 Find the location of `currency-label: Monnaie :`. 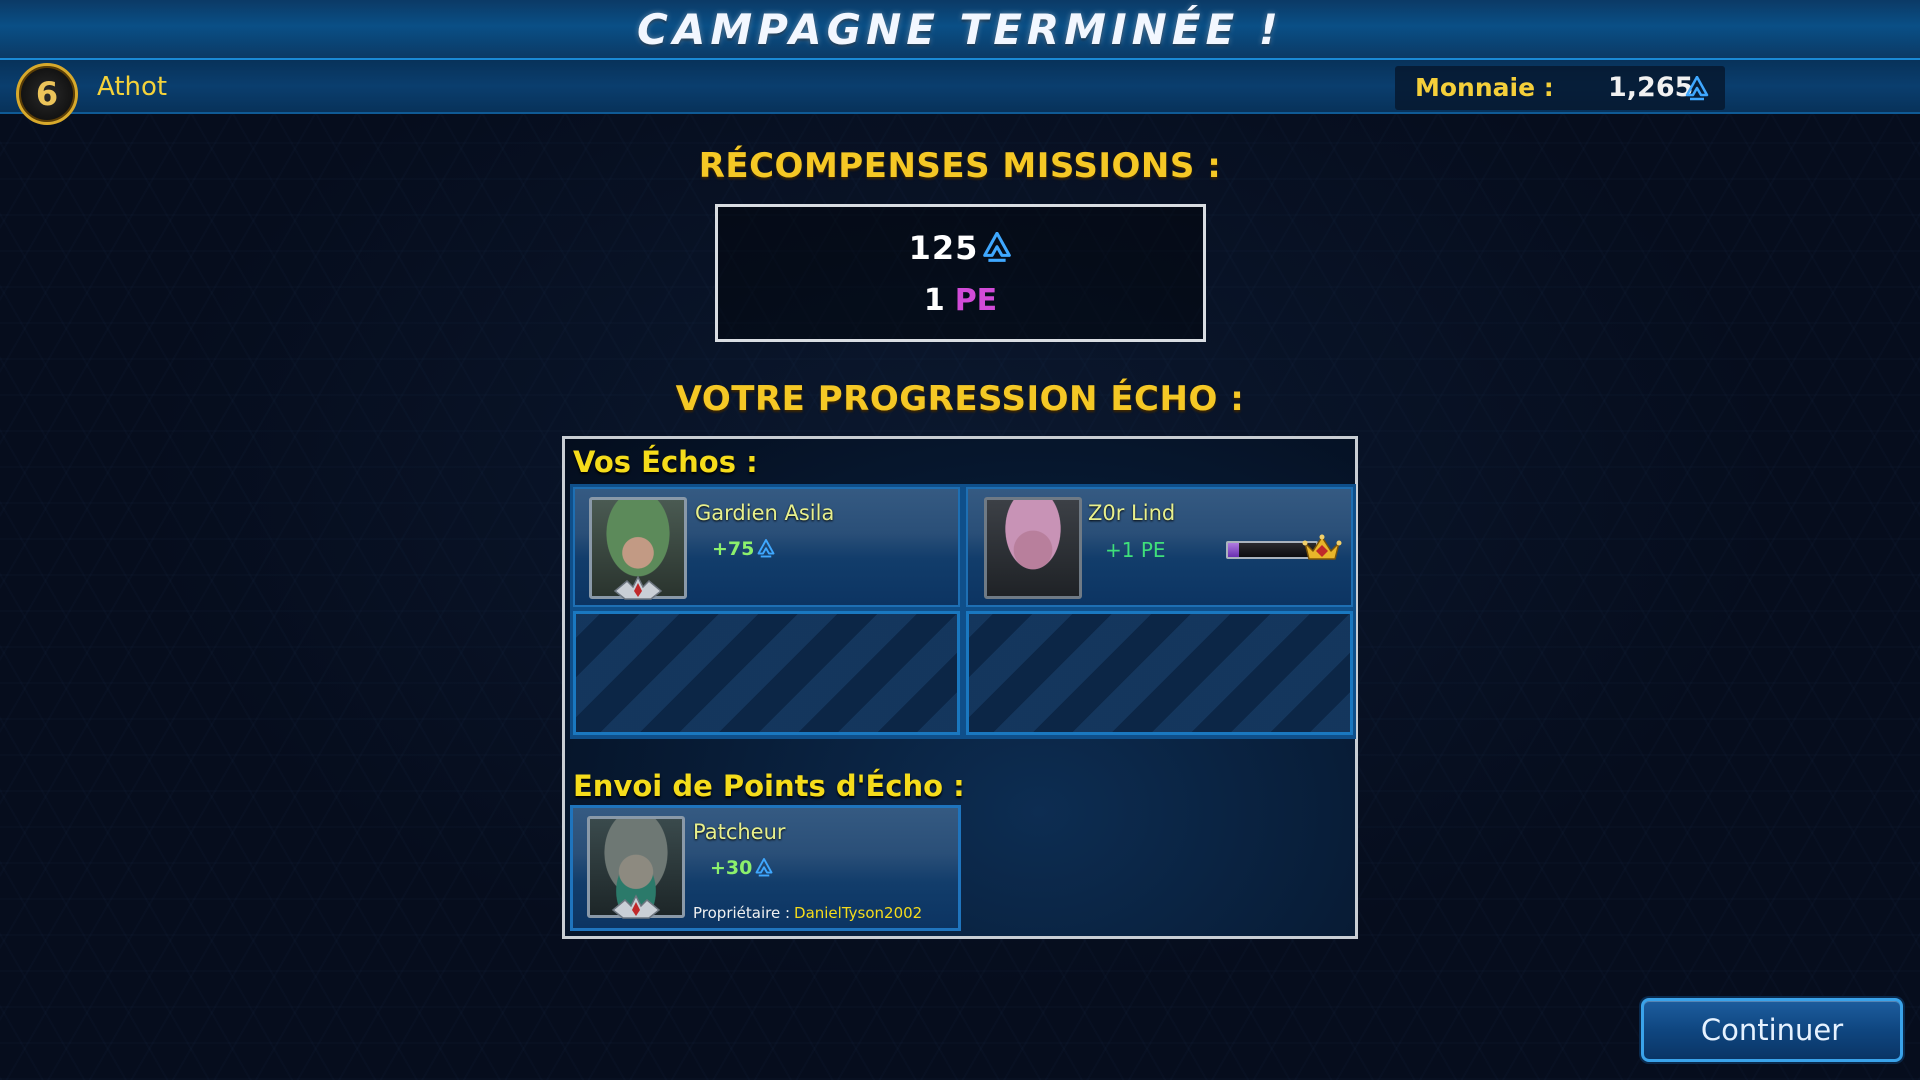

currency-label: Monnaie : is located at coordinates (1484, 87).